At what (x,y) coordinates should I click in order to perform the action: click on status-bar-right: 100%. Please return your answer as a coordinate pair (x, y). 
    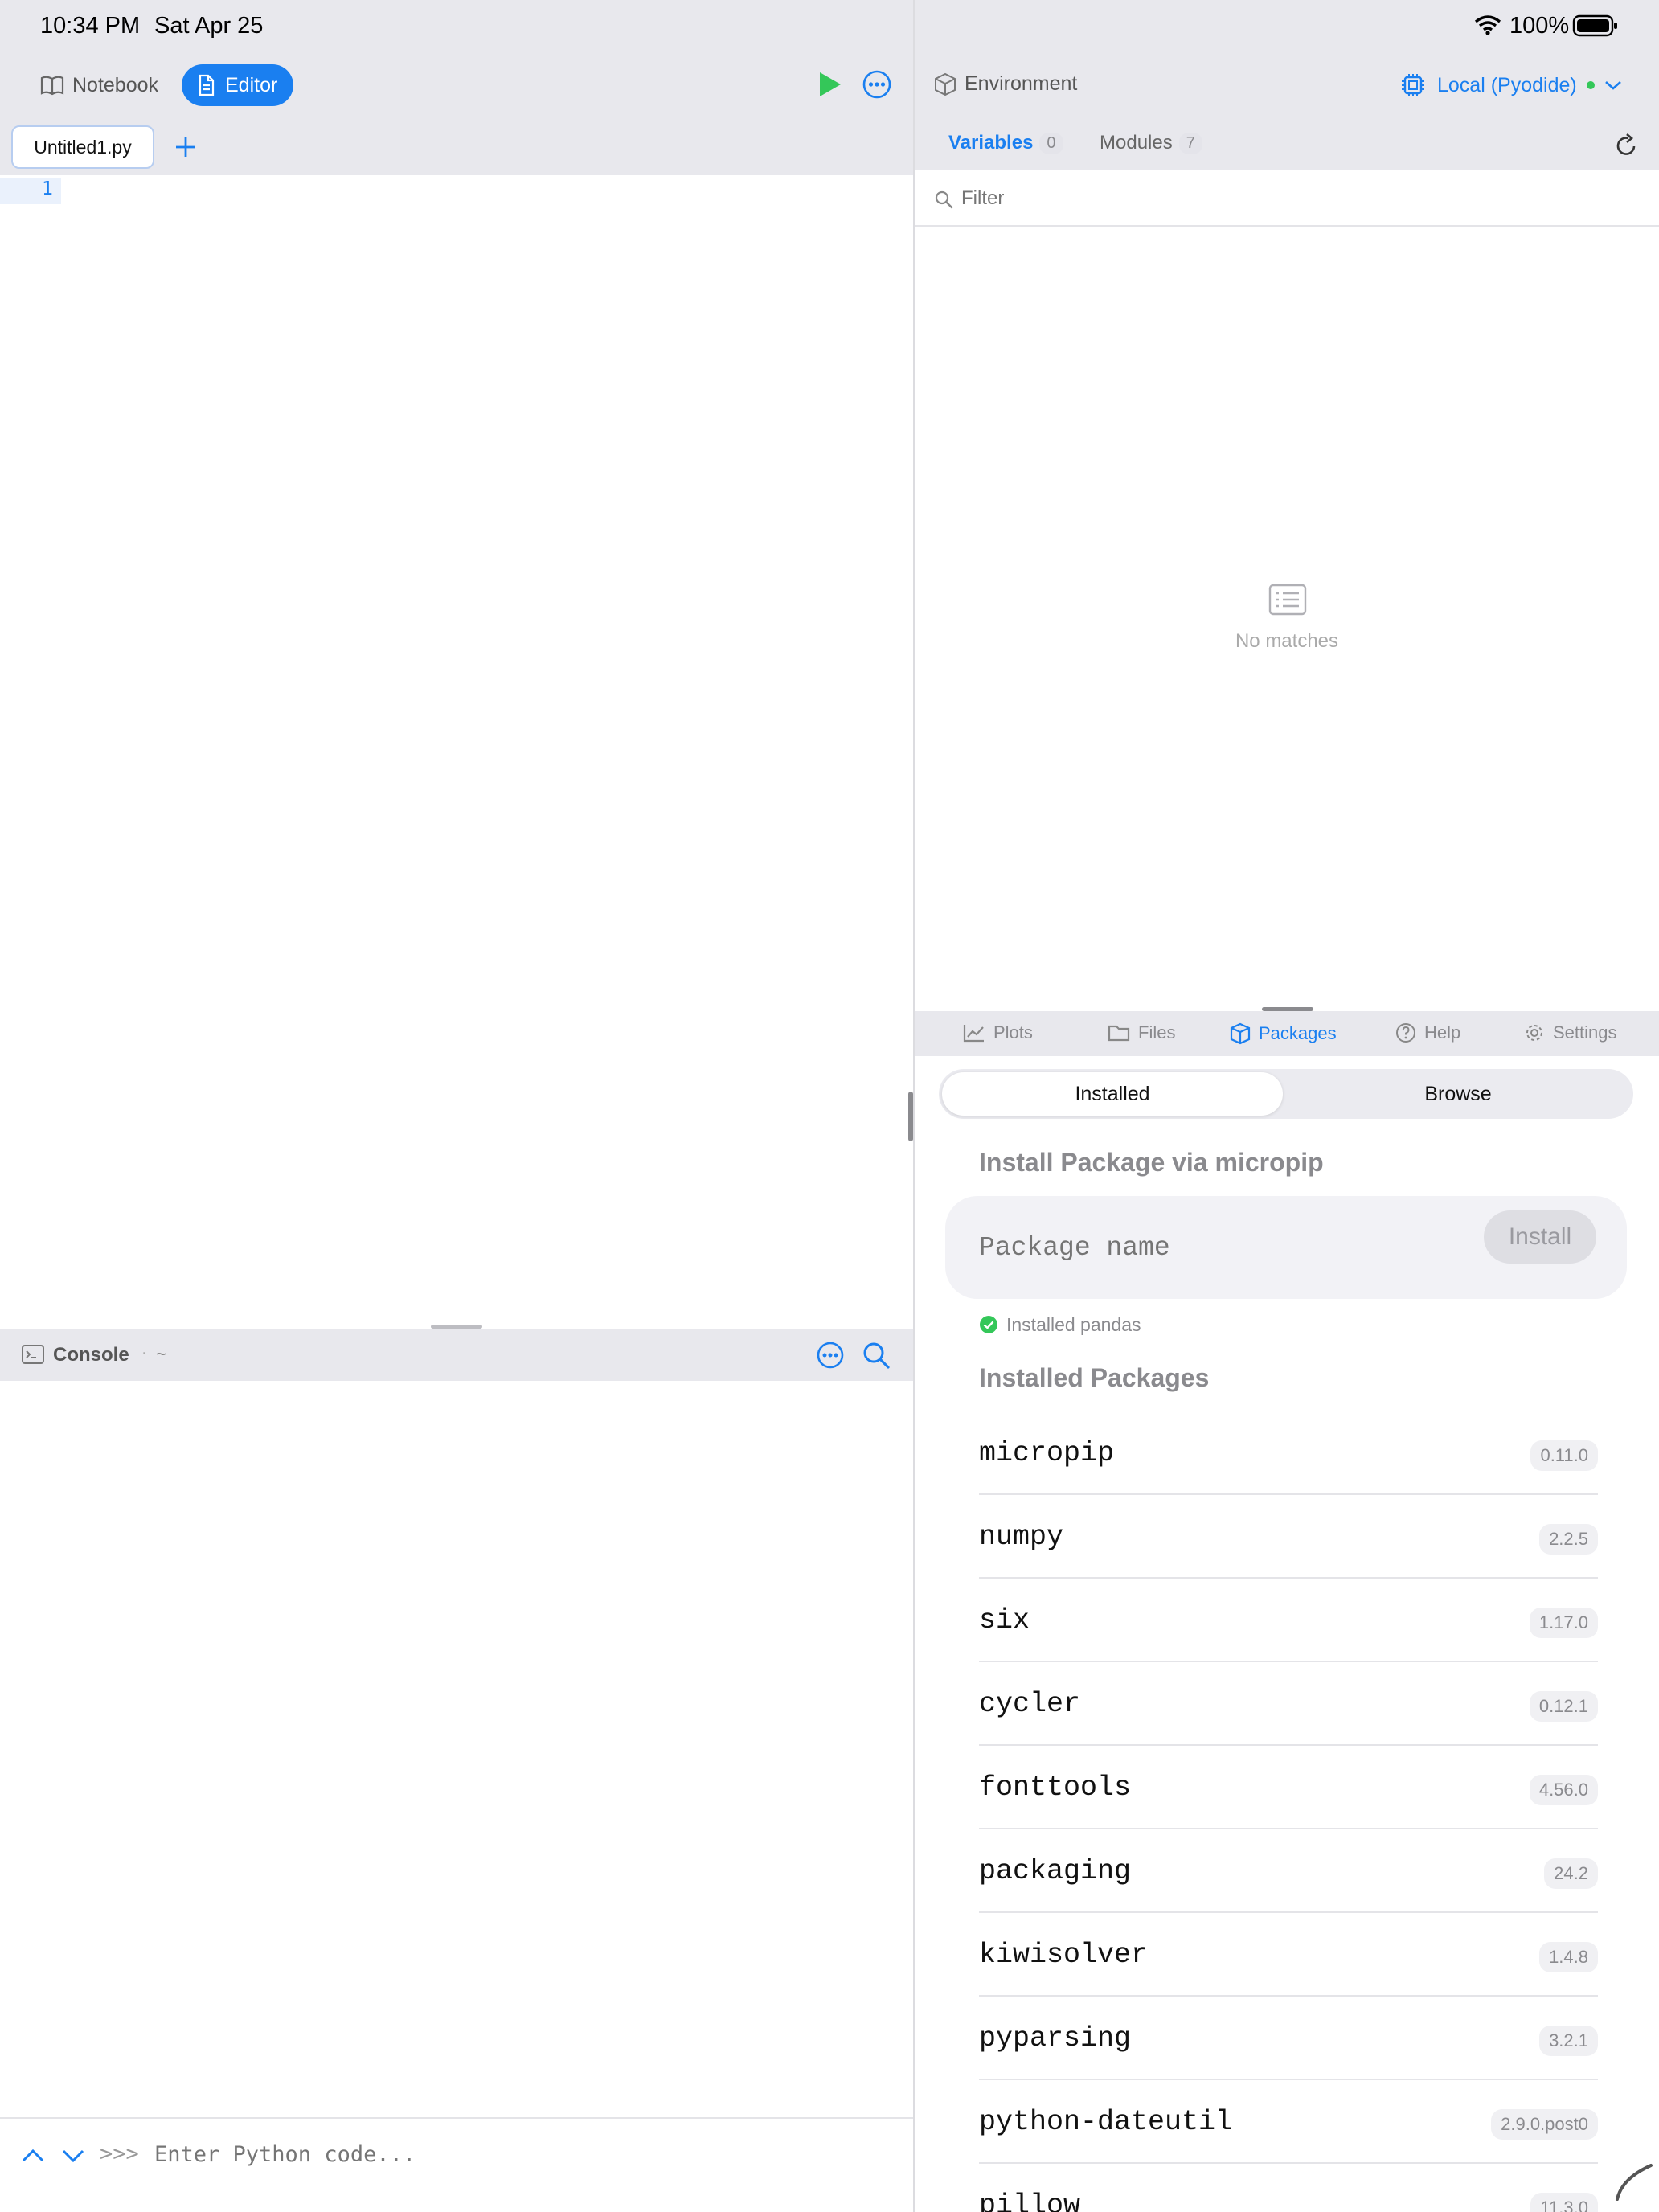
    Looking at the image, I should click on (1287, 25).